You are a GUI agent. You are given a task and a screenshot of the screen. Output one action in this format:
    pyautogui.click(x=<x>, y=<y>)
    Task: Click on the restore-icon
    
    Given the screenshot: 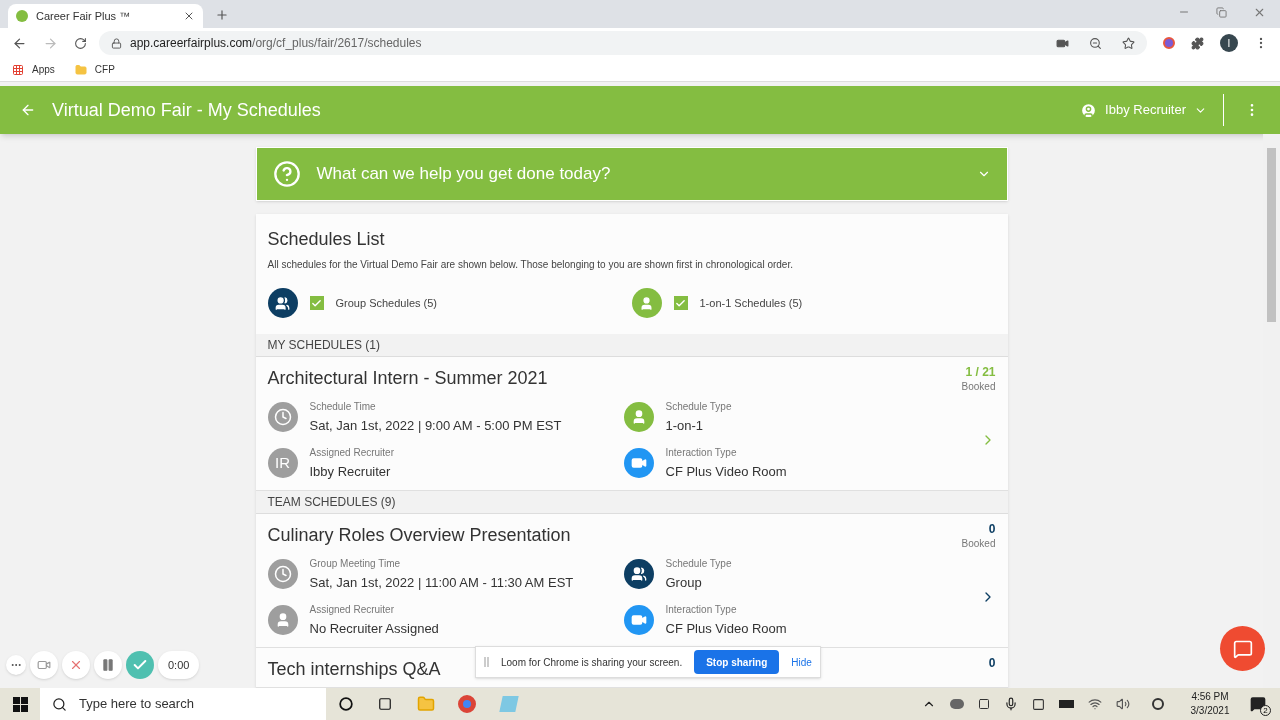 What is the action you would take?
    pyautogui.click(x=1221, y=12)
    